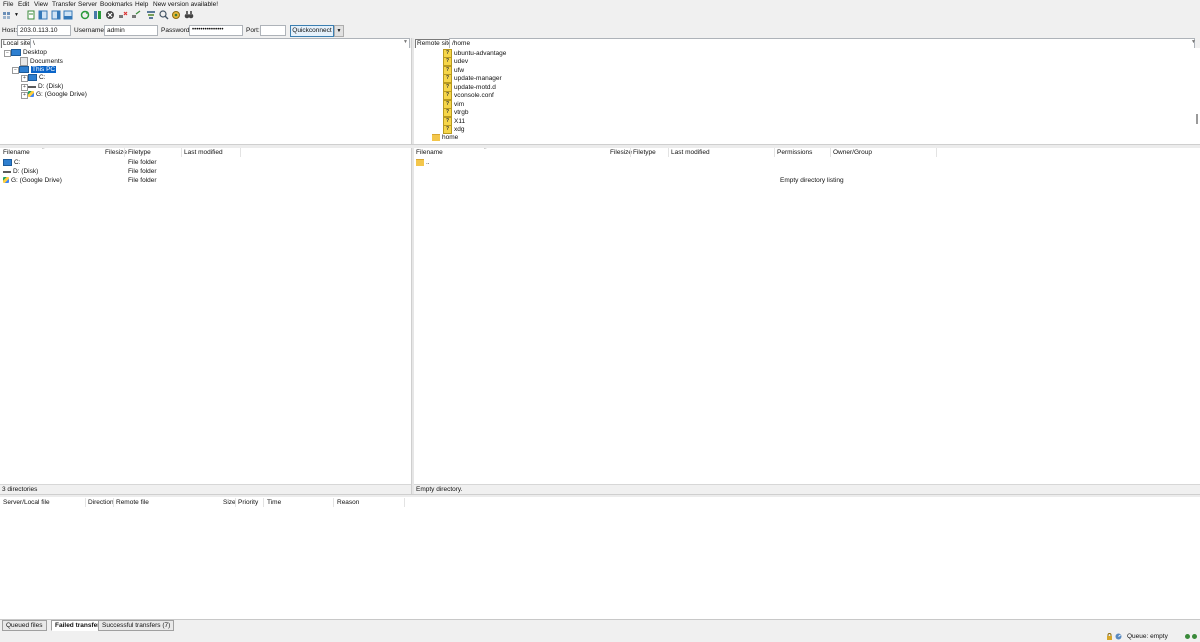 The image size is (1200, 642). I want to click on disconnect-icon, so click(123, 15).